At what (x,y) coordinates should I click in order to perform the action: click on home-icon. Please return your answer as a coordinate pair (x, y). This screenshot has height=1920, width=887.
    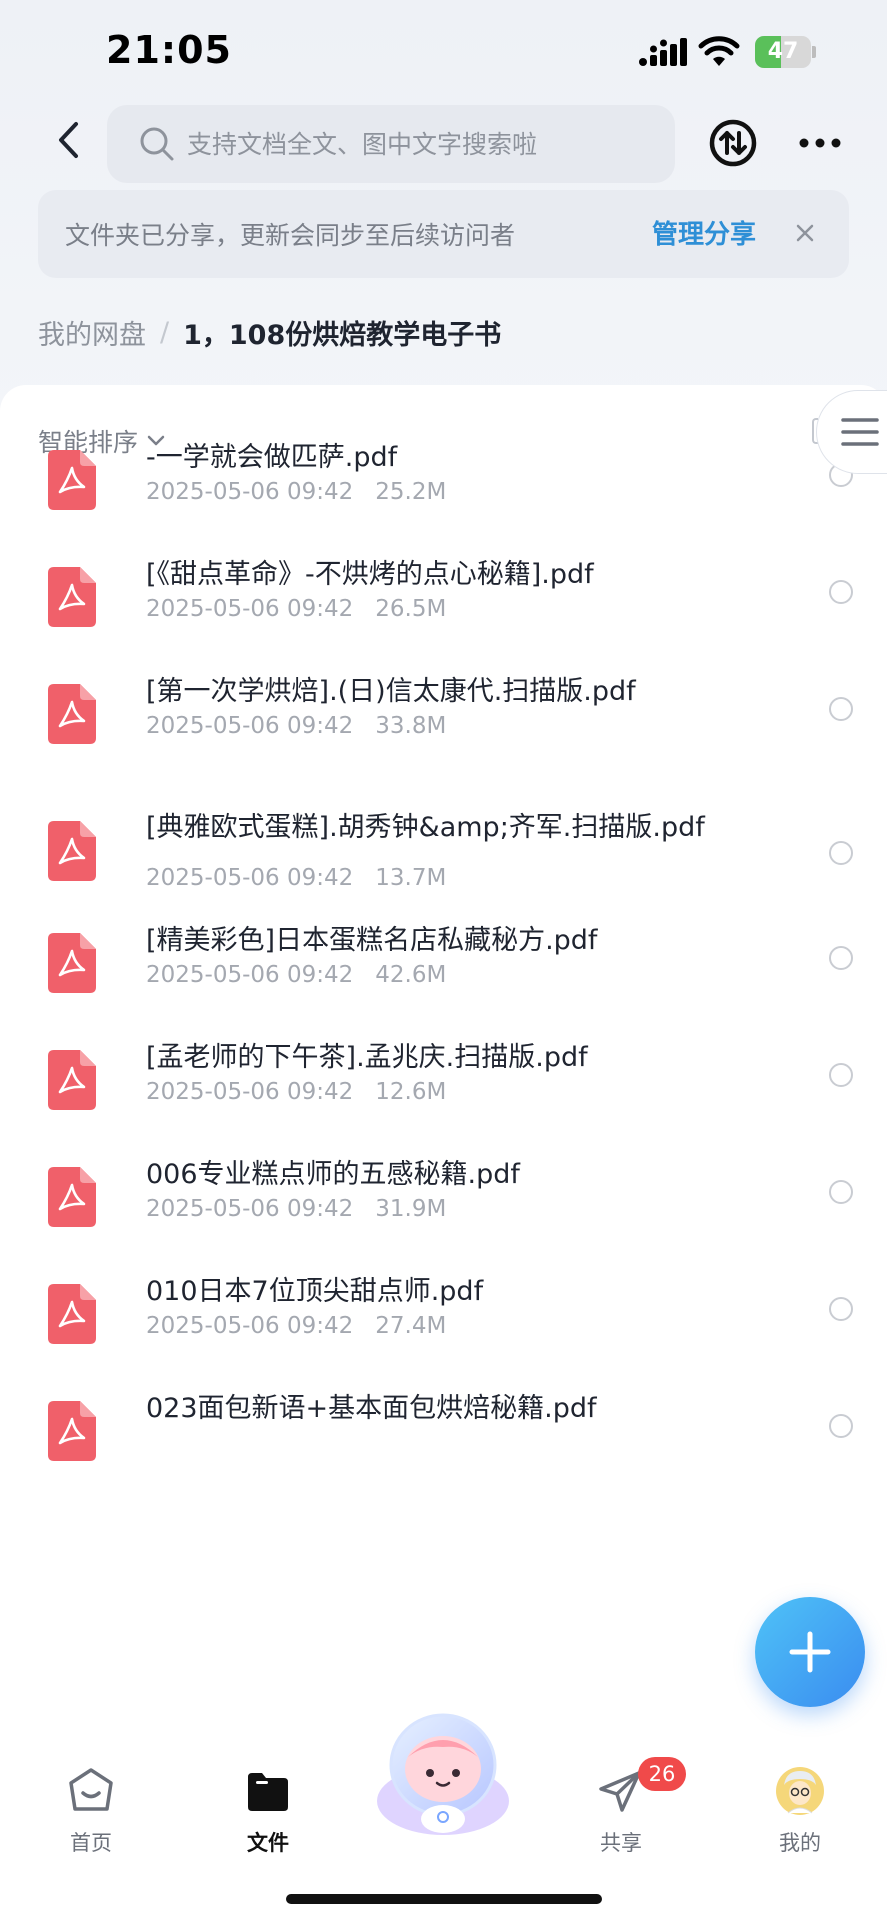
    Looking at the image, I should click on (91, 1789).